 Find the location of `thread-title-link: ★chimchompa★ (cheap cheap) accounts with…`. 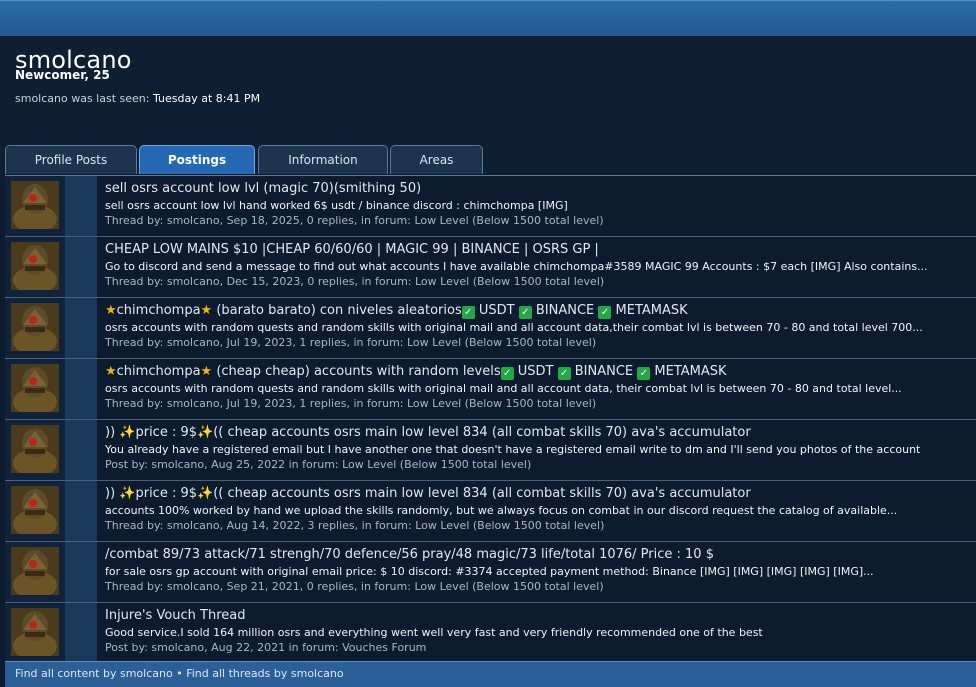

thread-title-link: ★chimchompa★ (cheap cheap) accounts with… is located at coordinates (535, 372).